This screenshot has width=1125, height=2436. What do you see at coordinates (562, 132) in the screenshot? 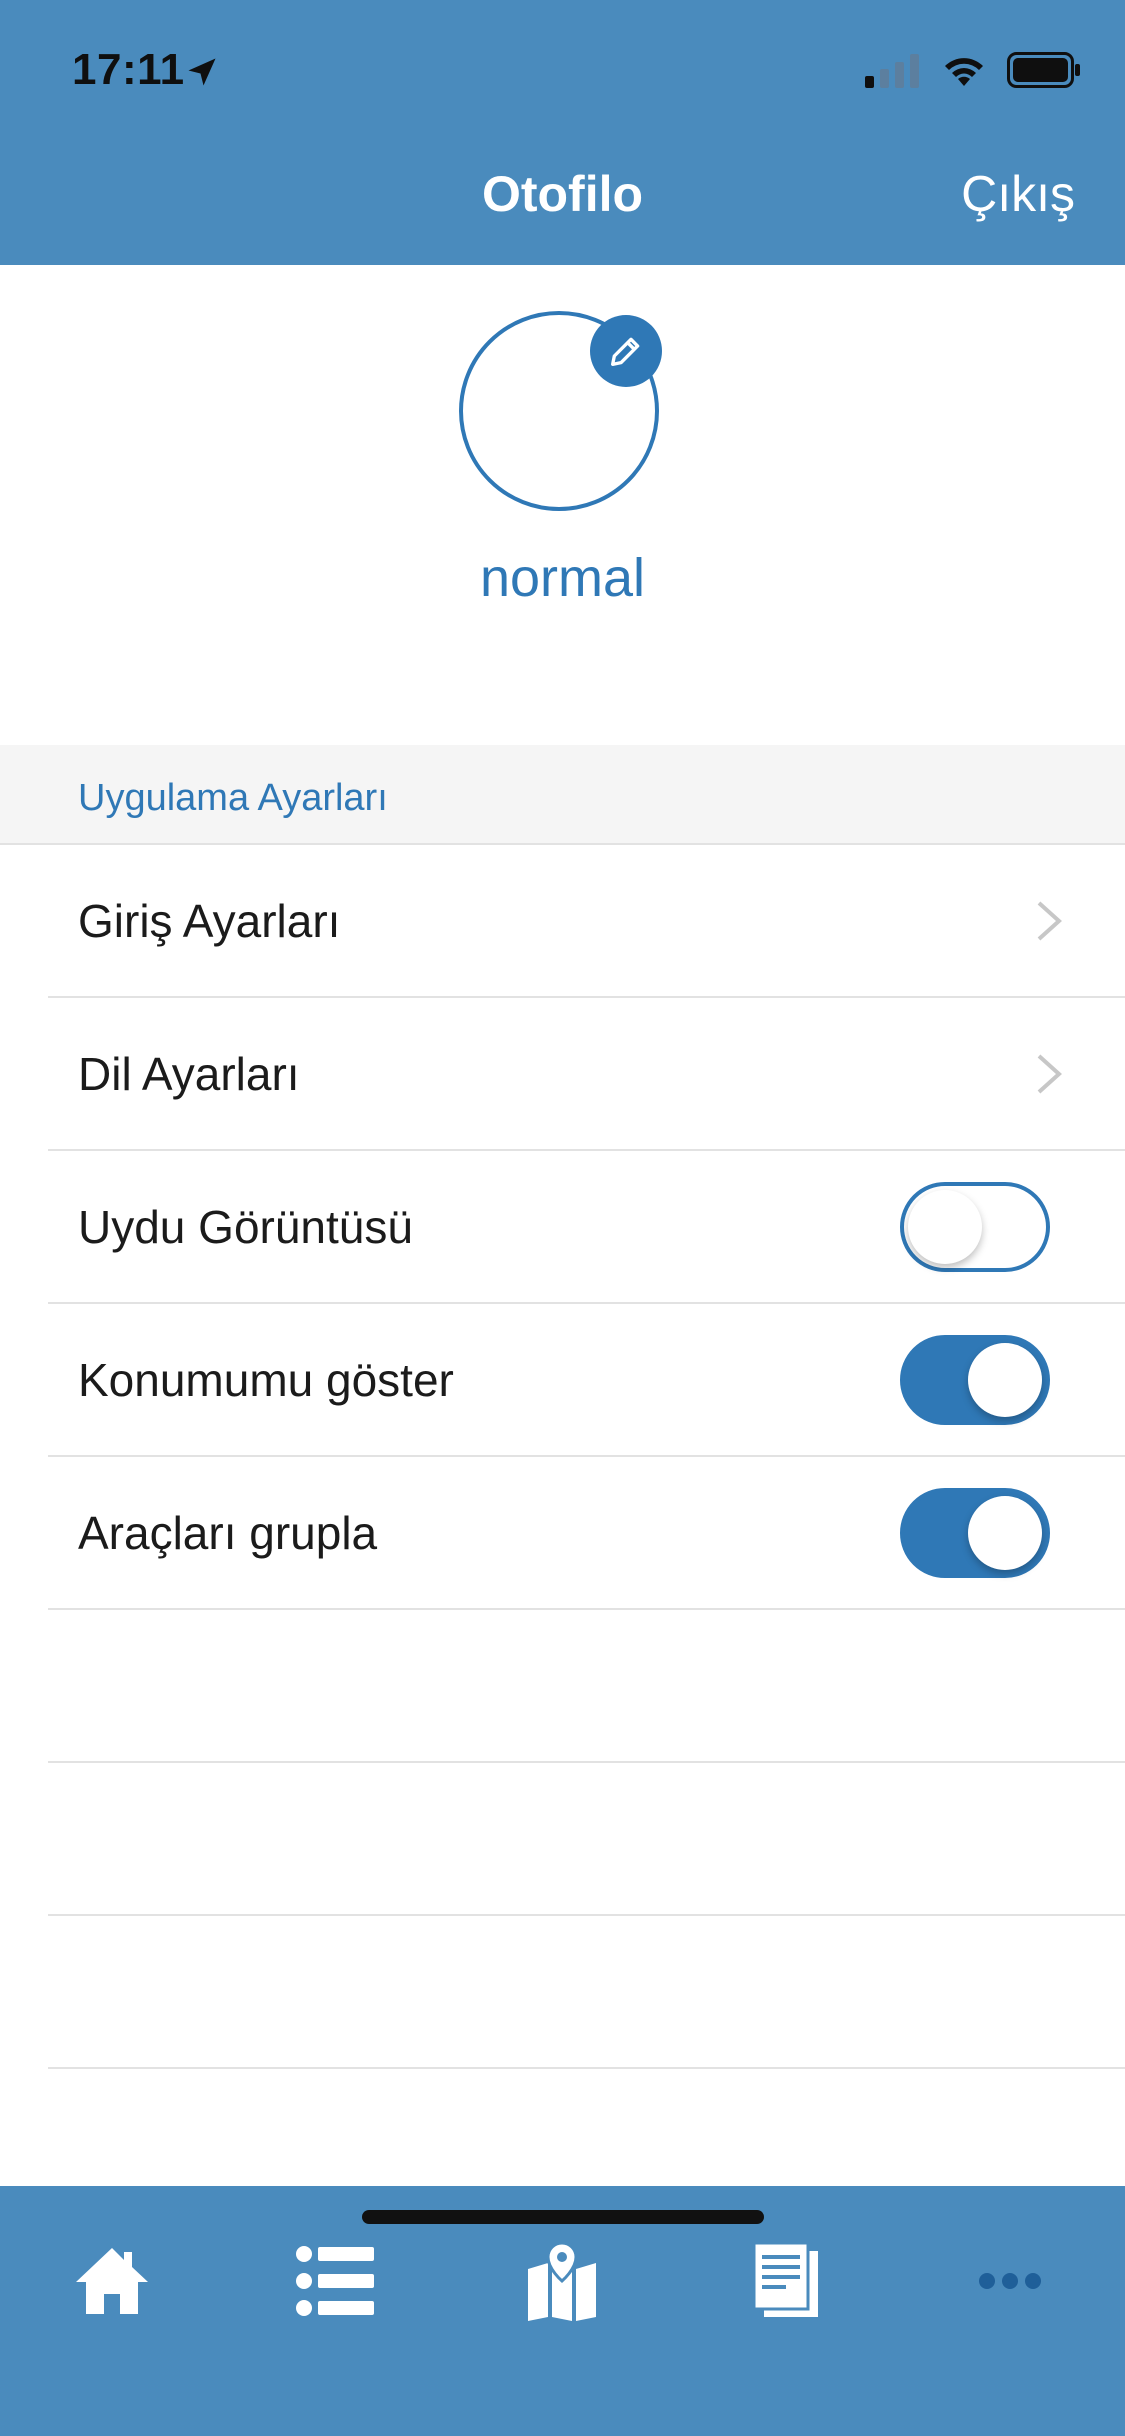
I see `top-bar: 17:11 Otofilo Çıkış` at bounding box center [562, 132].